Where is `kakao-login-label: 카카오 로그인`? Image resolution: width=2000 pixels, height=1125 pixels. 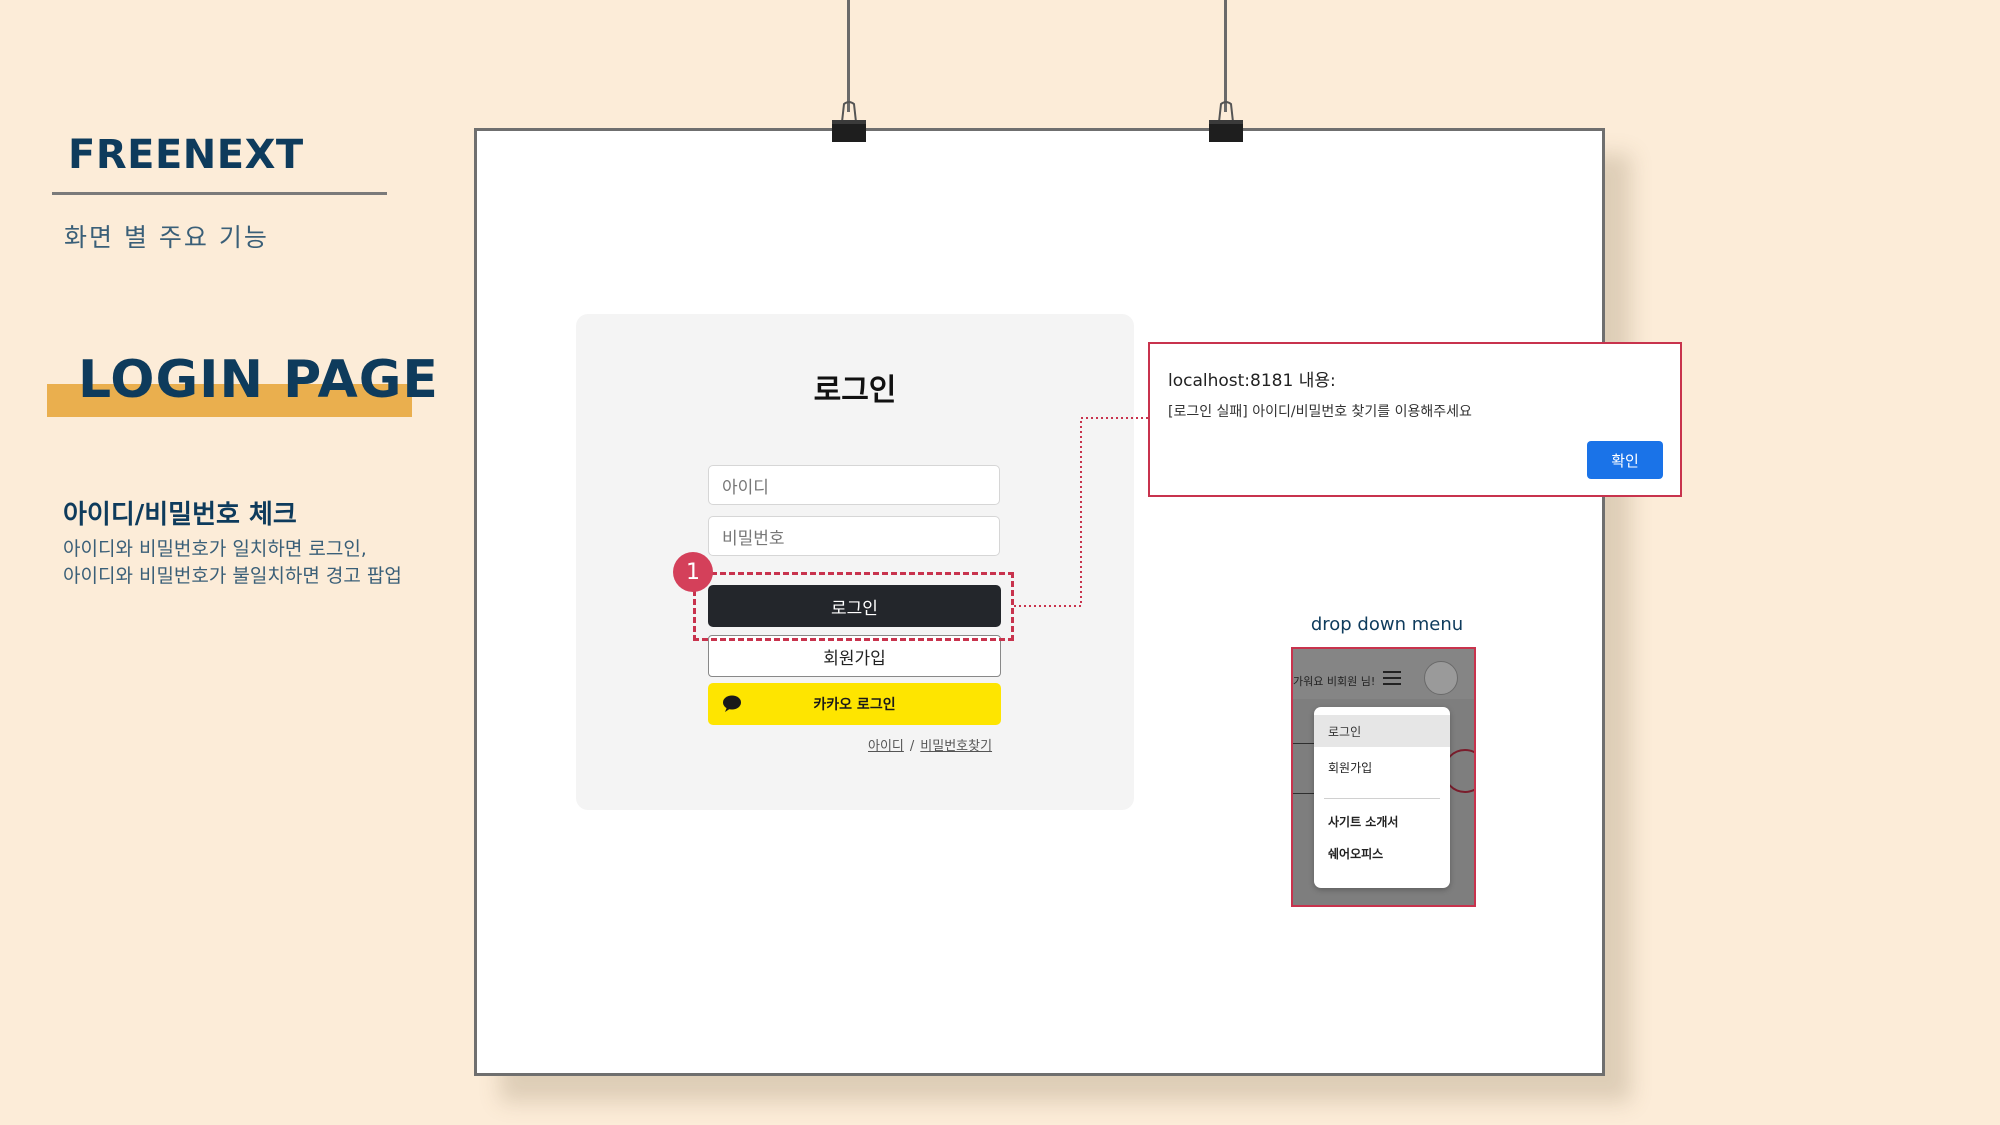
kakao-login-label: 카카오 로그인 is located at coordinates (854, 705).